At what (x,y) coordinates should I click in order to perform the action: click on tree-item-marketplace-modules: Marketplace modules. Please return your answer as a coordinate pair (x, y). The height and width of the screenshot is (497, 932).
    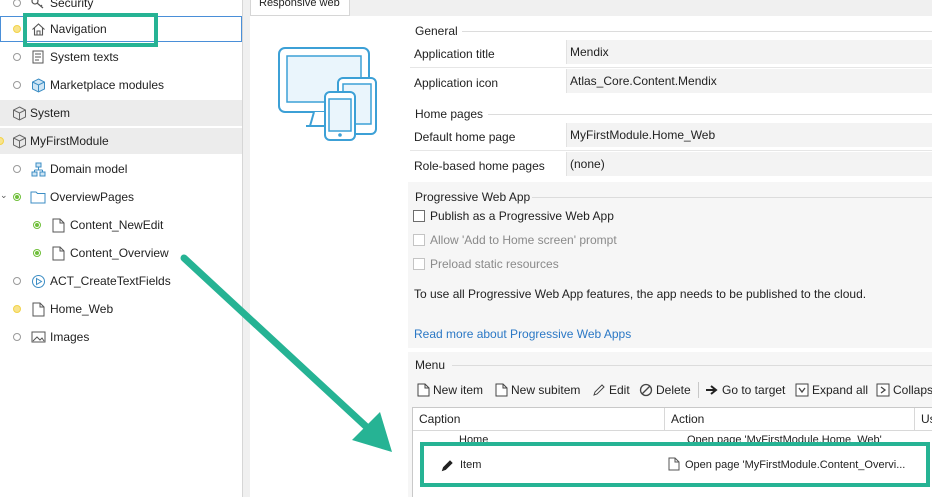
    Looking at the image, I should click on (121, 85).